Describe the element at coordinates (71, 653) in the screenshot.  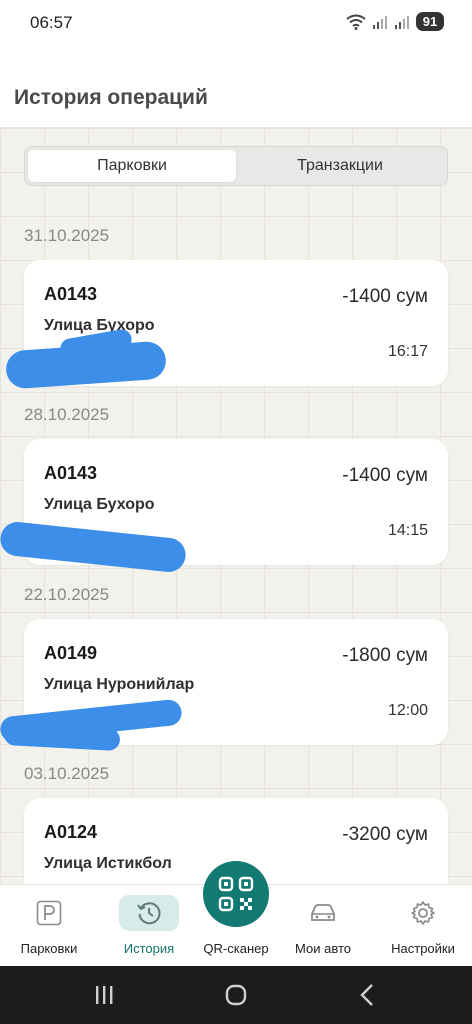
I see `plate-number: A0149` at that location.